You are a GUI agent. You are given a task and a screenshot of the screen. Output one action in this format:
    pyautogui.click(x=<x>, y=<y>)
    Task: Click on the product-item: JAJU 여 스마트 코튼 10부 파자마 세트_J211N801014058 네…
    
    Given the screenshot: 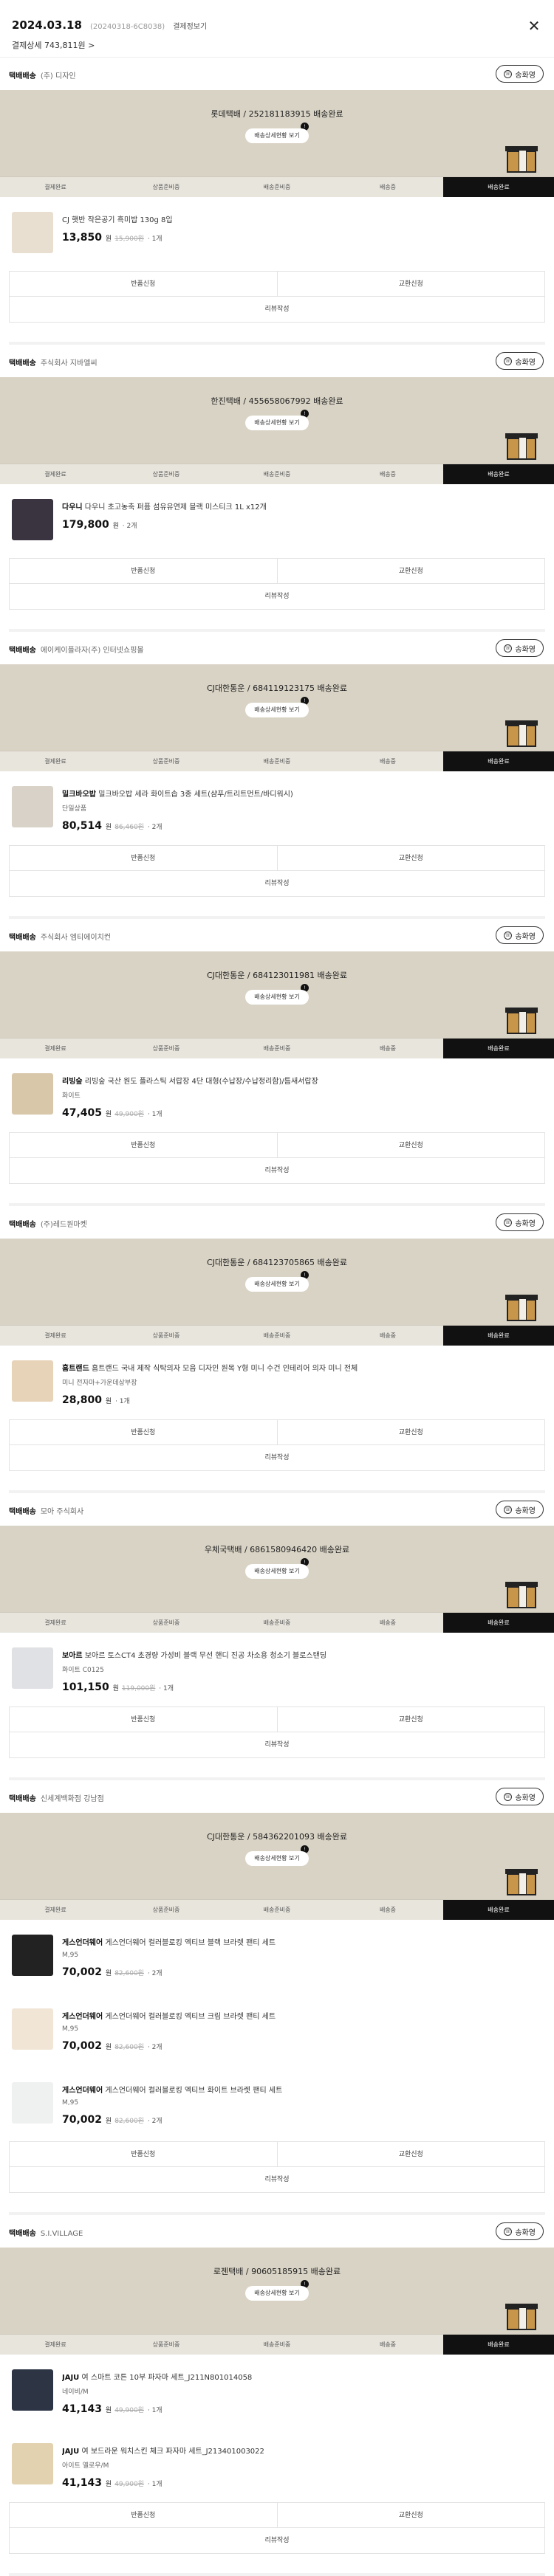 What is the action you would take?
    pyautogui.click(x=277, y=2392)
    